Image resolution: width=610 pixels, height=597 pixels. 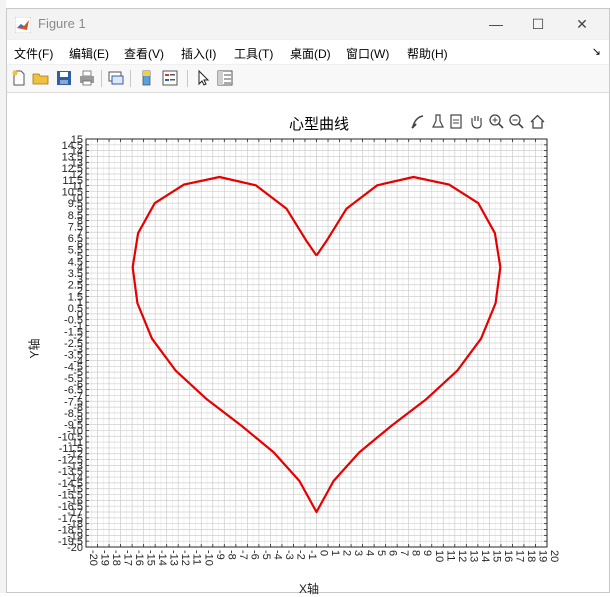 What do you see at coordinates (185, 558) in the screenshot?
I see `x-tick-label: -12` at bounding box center [185, 558].